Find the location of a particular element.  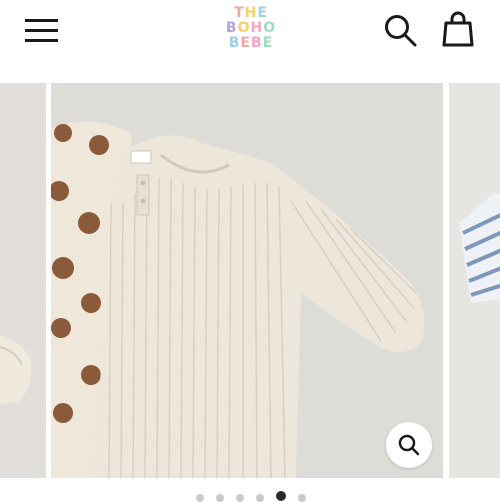

store-logo: THE BOHO BEBE is located at coordinates (251, 28).